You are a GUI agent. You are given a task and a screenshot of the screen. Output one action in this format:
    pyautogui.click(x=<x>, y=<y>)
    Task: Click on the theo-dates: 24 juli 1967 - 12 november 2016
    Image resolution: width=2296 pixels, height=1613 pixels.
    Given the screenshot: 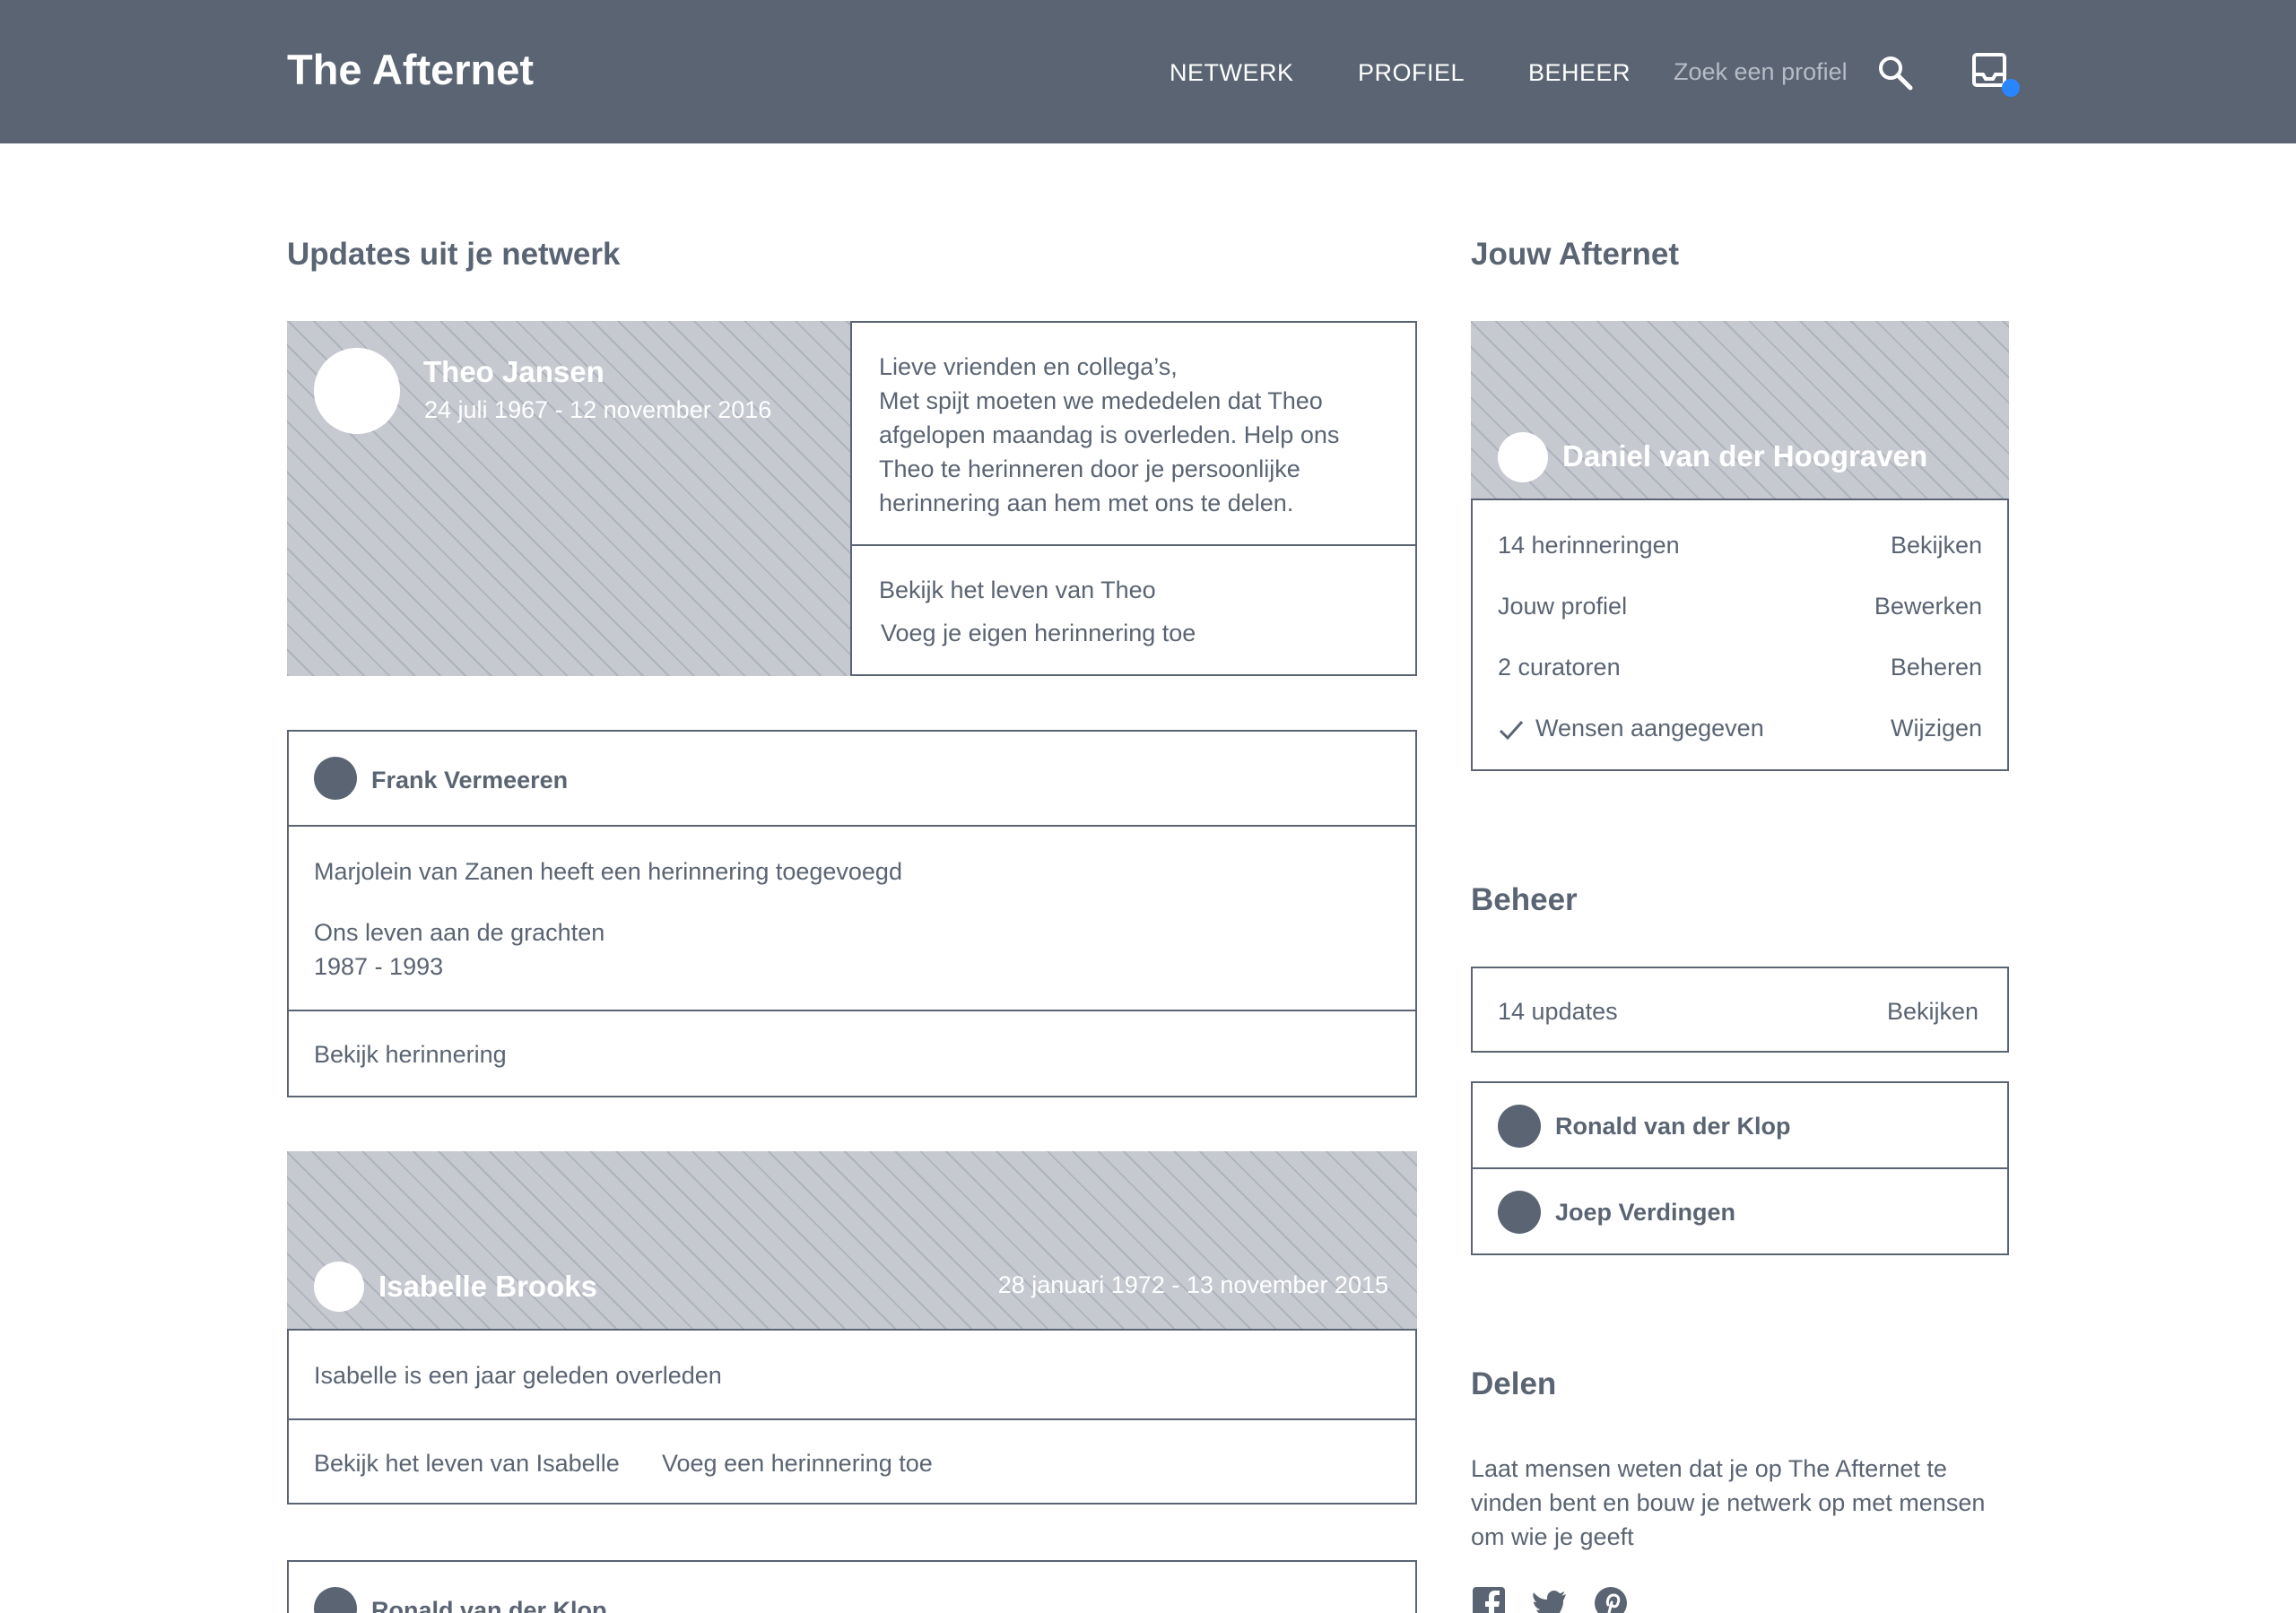 What is the action you would take?
    pyautogui.click(x=598, y=409)
    